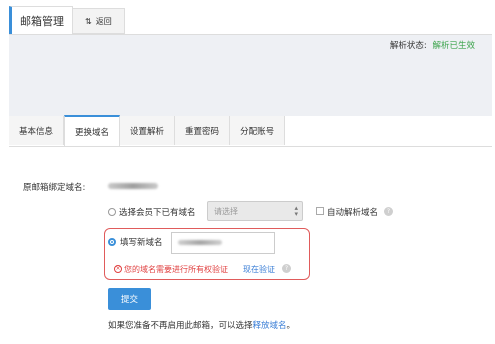  I want to click on domain-select-value: 请选择, so click(226, 211).